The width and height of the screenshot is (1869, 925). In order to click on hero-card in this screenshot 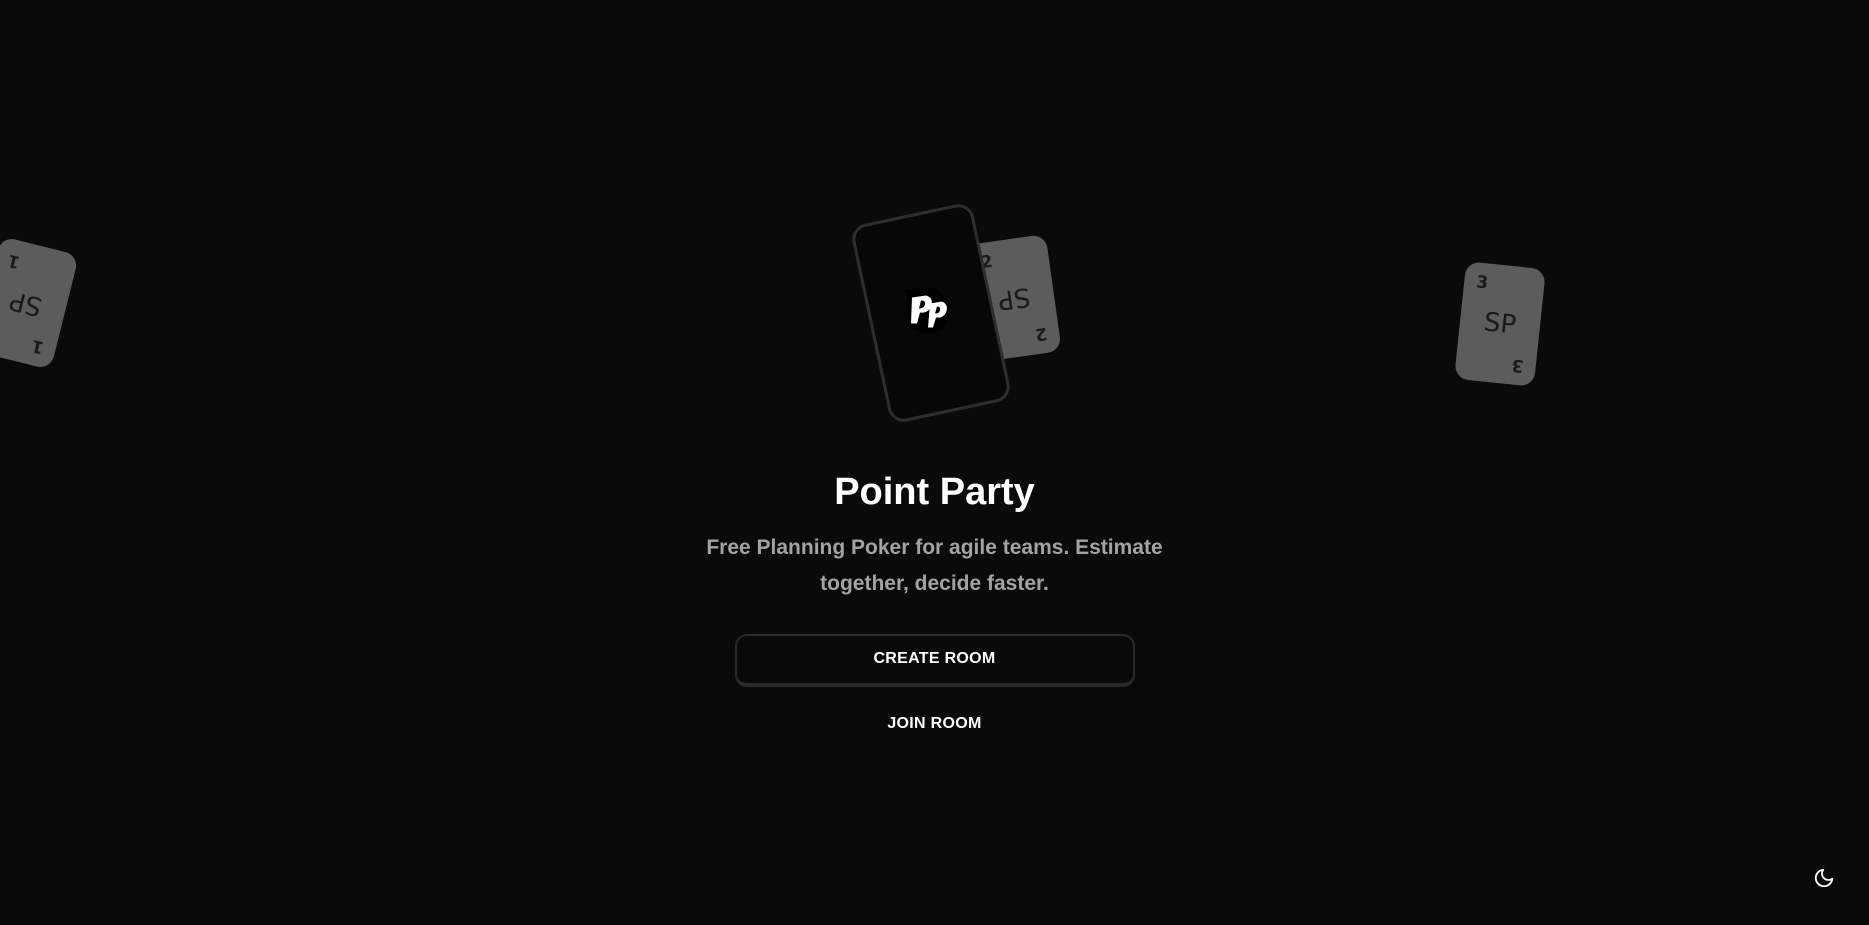, I will do `click(931, 313)`.